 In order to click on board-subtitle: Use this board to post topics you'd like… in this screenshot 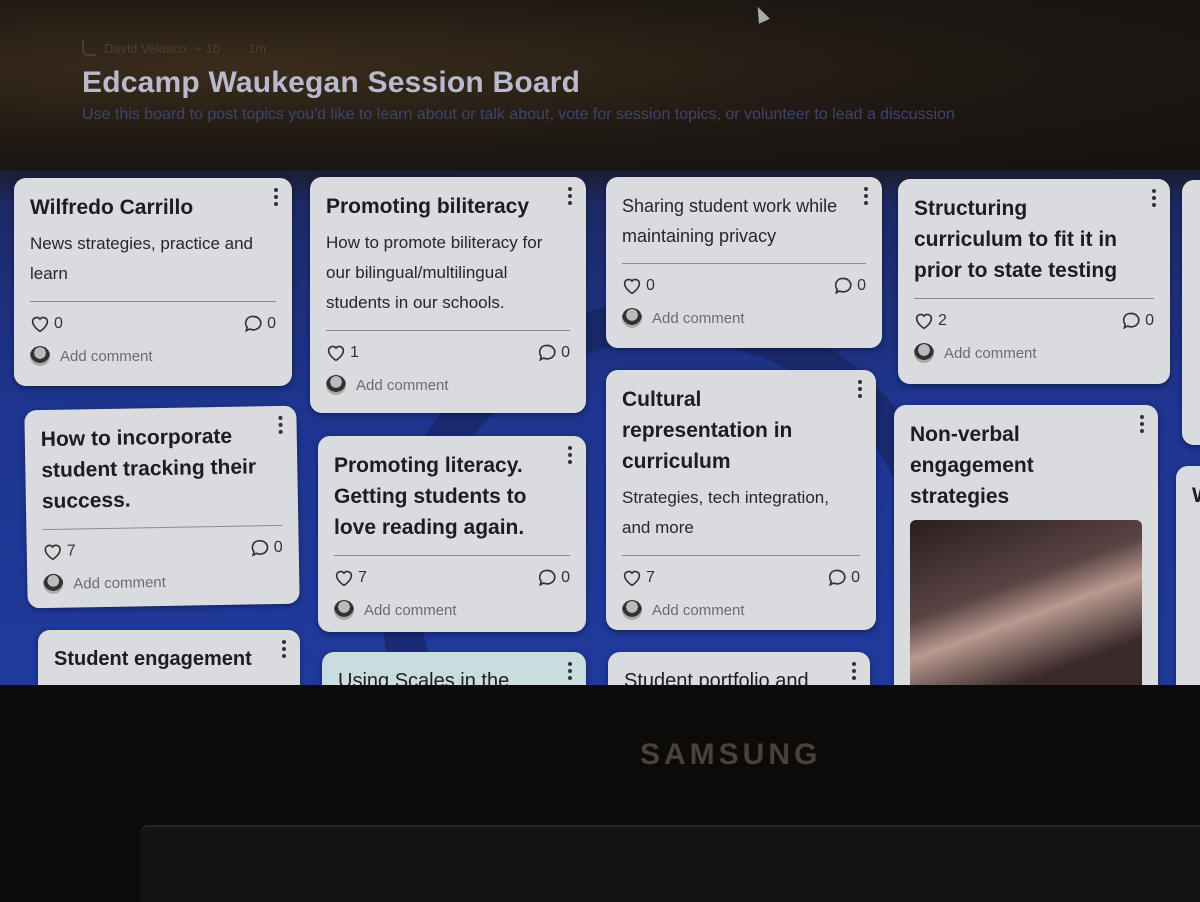, I will do `click(518, 114)`.